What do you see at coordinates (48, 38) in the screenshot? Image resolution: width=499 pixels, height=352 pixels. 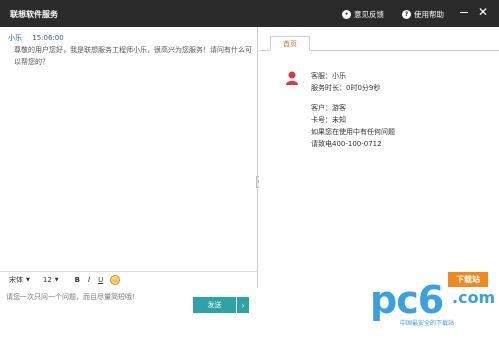 I see `message-time: 15:06:00` at bounding box center [48, 38].